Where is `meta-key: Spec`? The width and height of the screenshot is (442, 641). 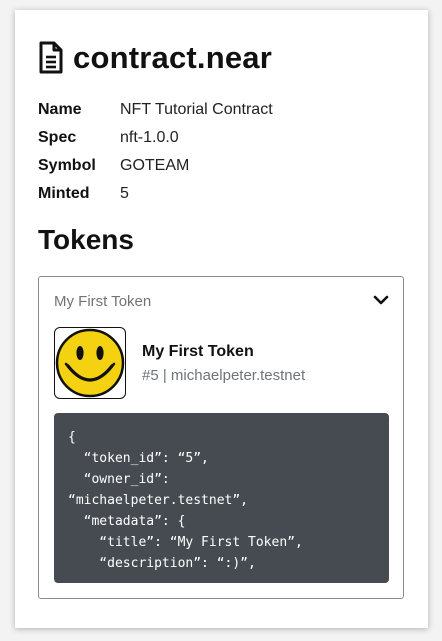 meta-key: Spec is located at coordinates (57, 137).